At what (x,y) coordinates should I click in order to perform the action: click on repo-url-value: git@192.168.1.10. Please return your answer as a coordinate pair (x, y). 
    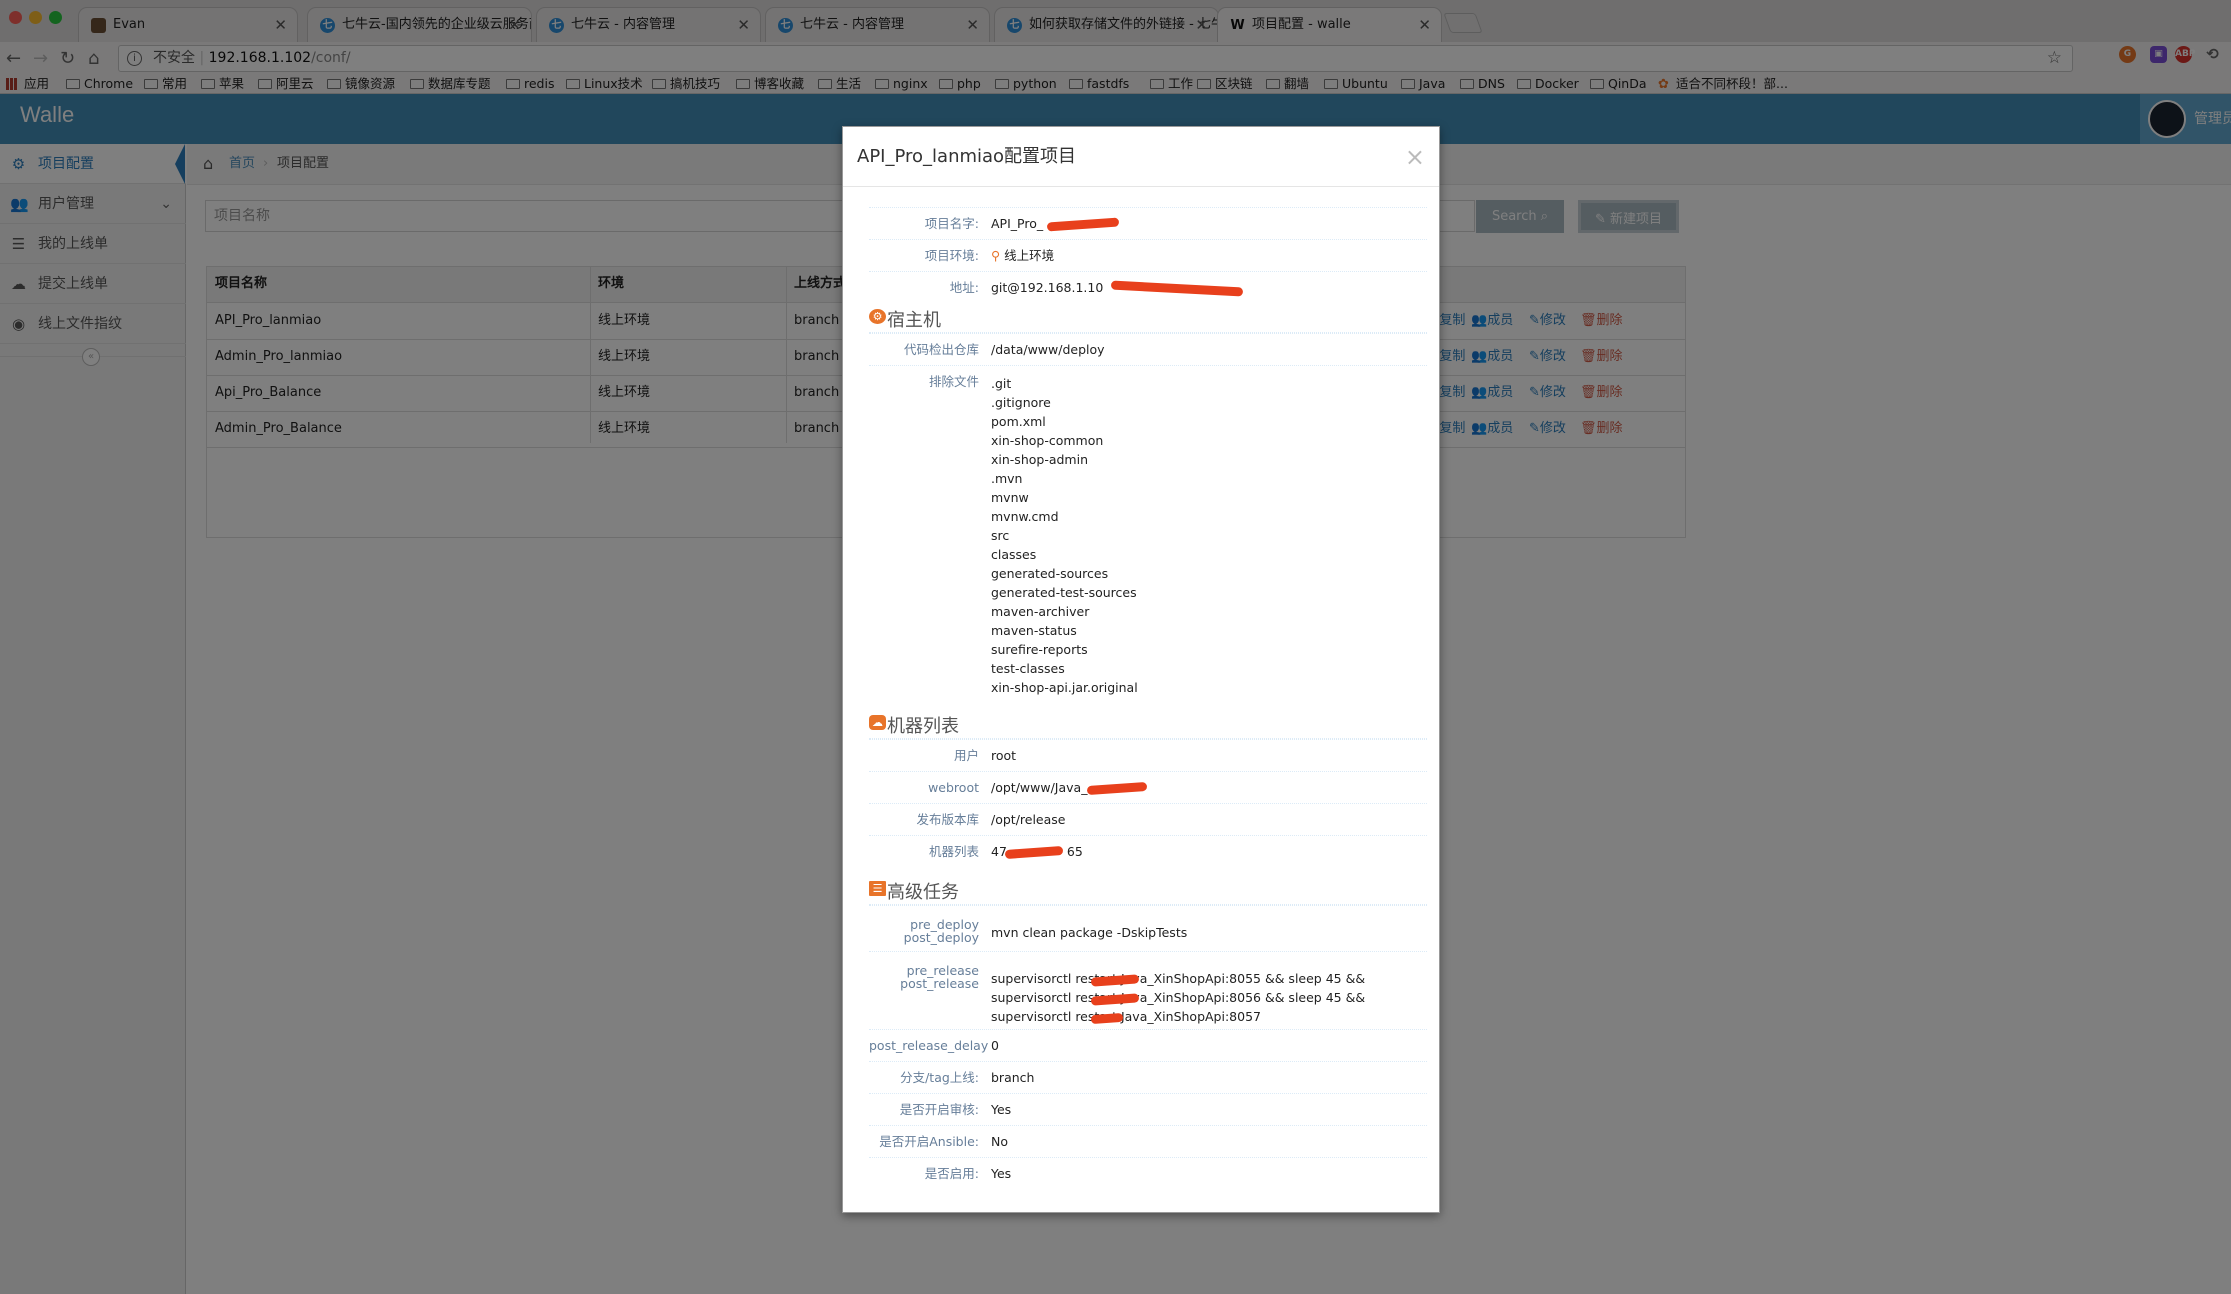
    Looking at the image, I should click on (1047, 287).